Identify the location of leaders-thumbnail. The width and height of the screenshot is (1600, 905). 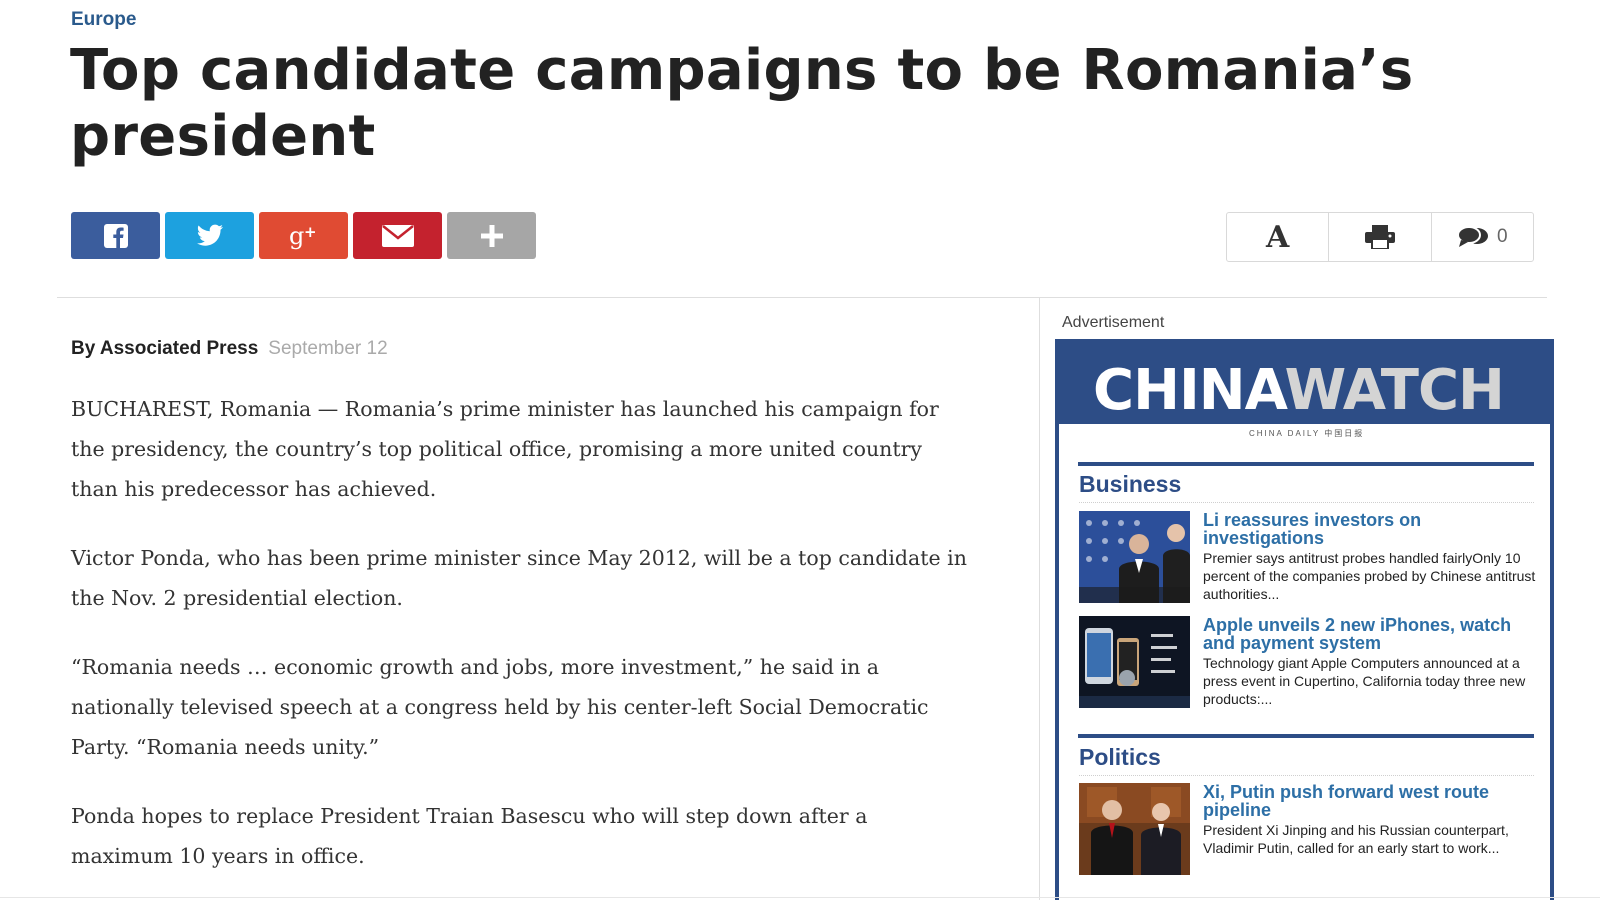
(1134, 829).